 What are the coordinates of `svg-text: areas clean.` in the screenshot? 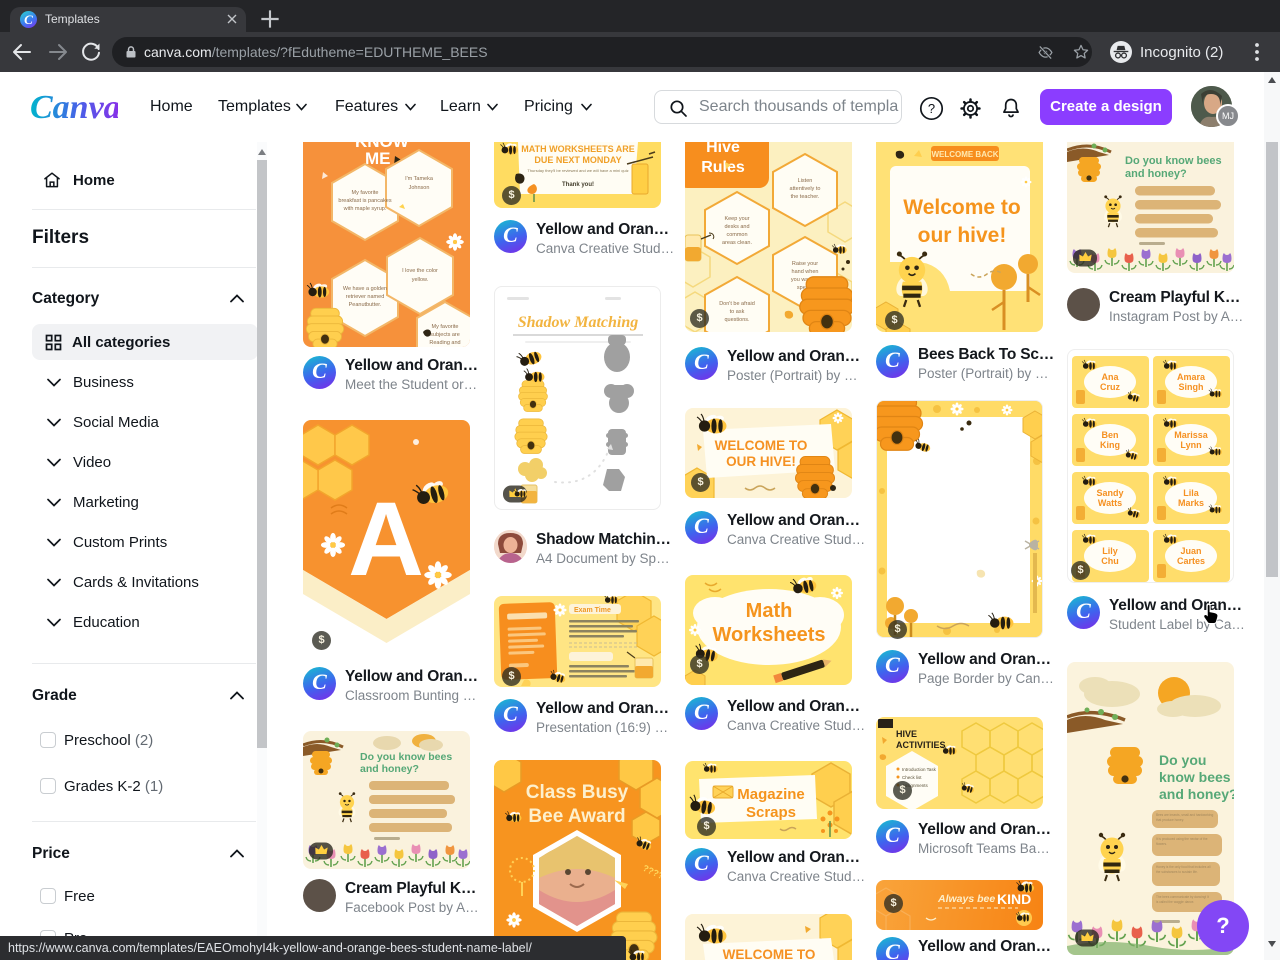 It's located at (737, 243).